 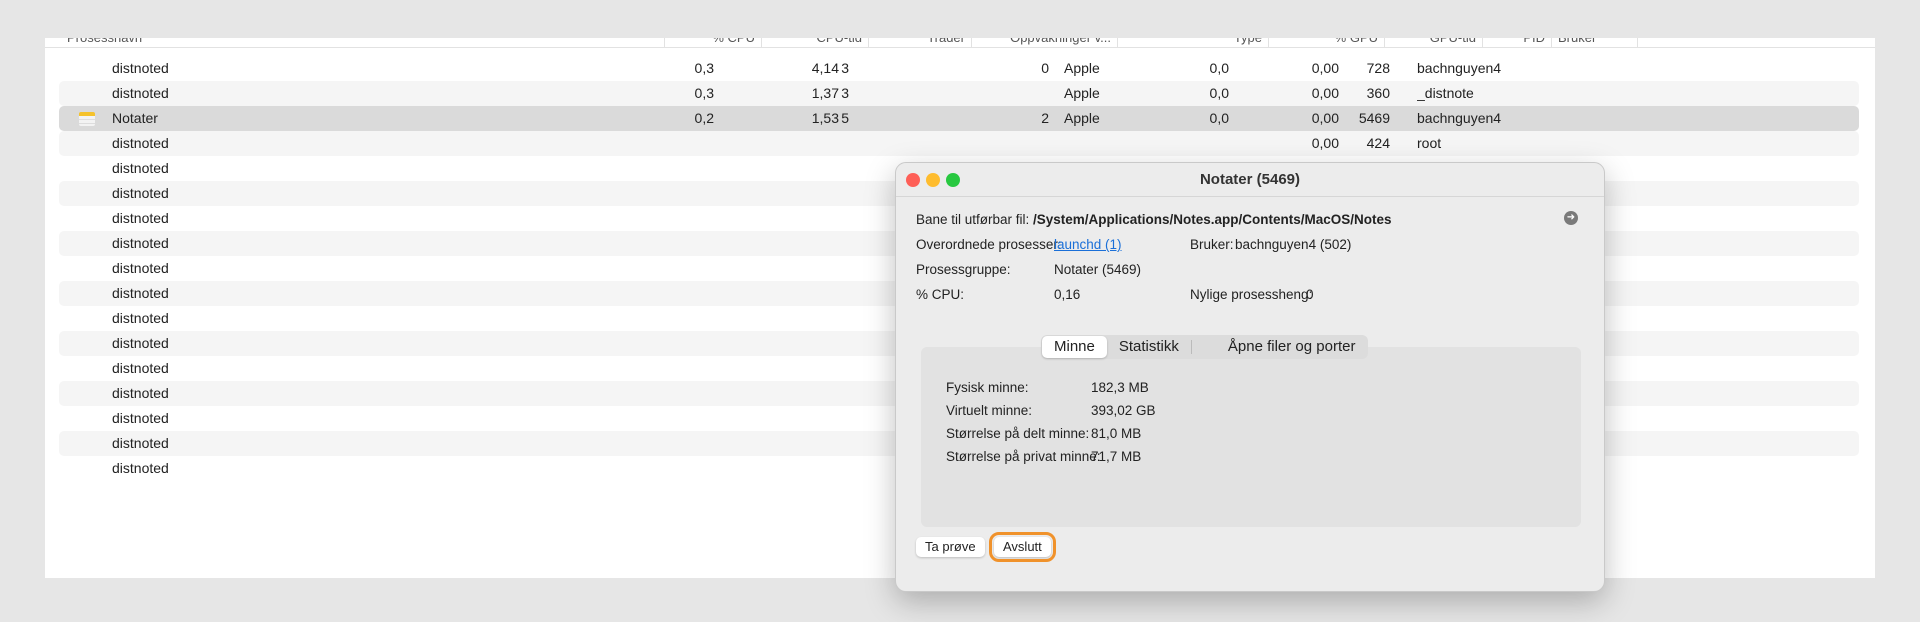 I want to click on column-header: PID, so click(x=1517, y=43).